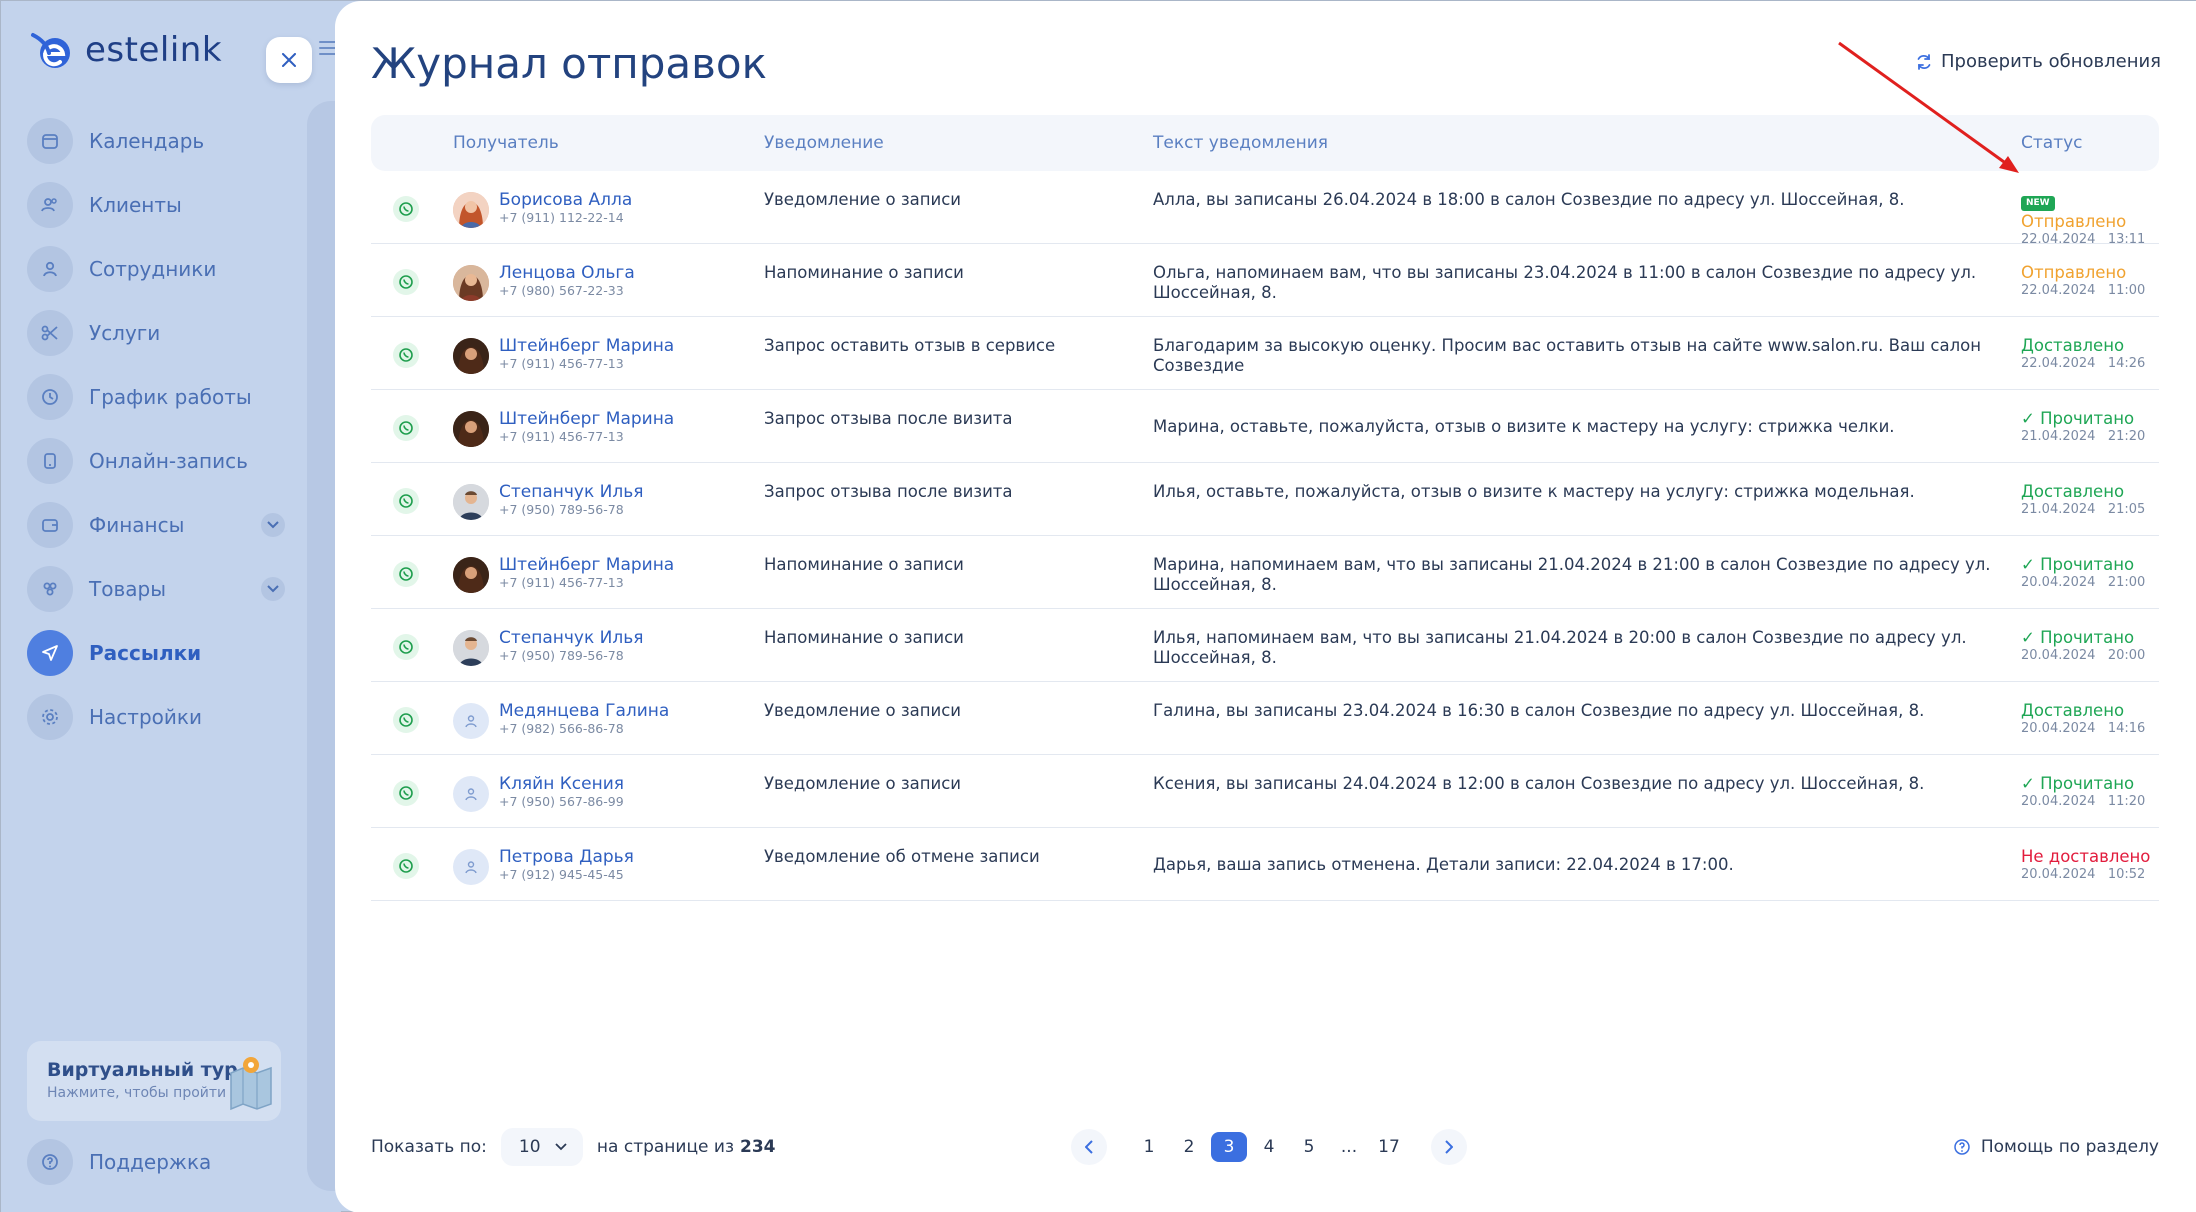  I want to click on page-3-current: 3, so click(1229, 1147).